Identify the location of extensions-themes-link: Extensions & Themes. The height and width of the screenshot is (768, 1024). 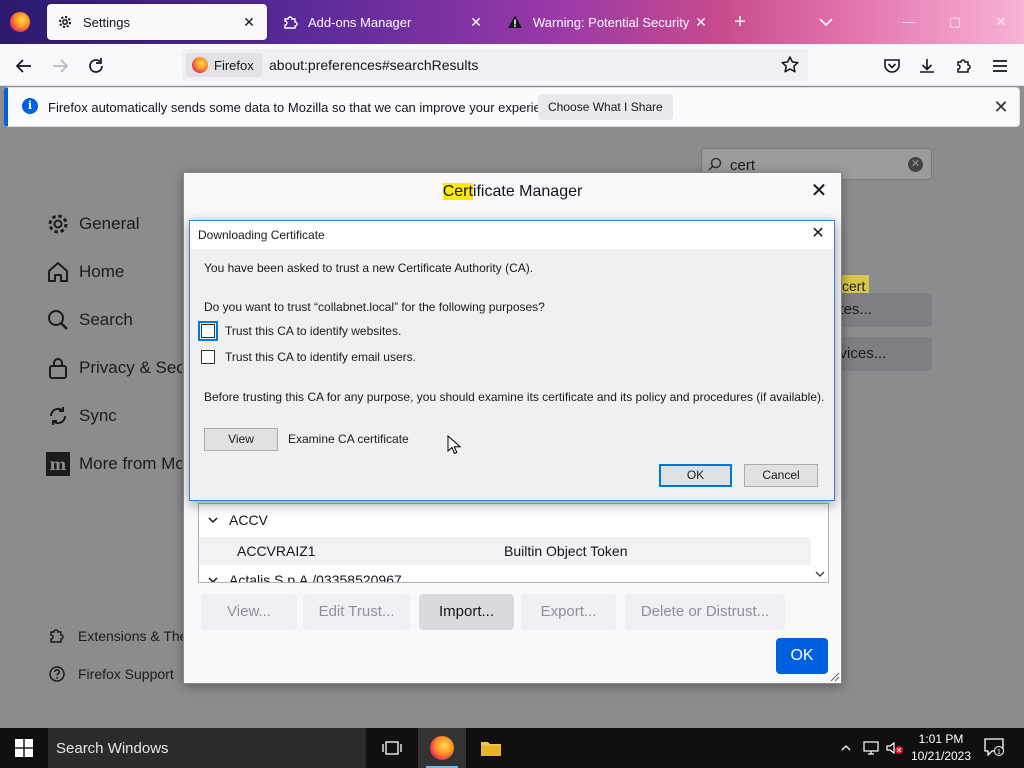
(116, 636).